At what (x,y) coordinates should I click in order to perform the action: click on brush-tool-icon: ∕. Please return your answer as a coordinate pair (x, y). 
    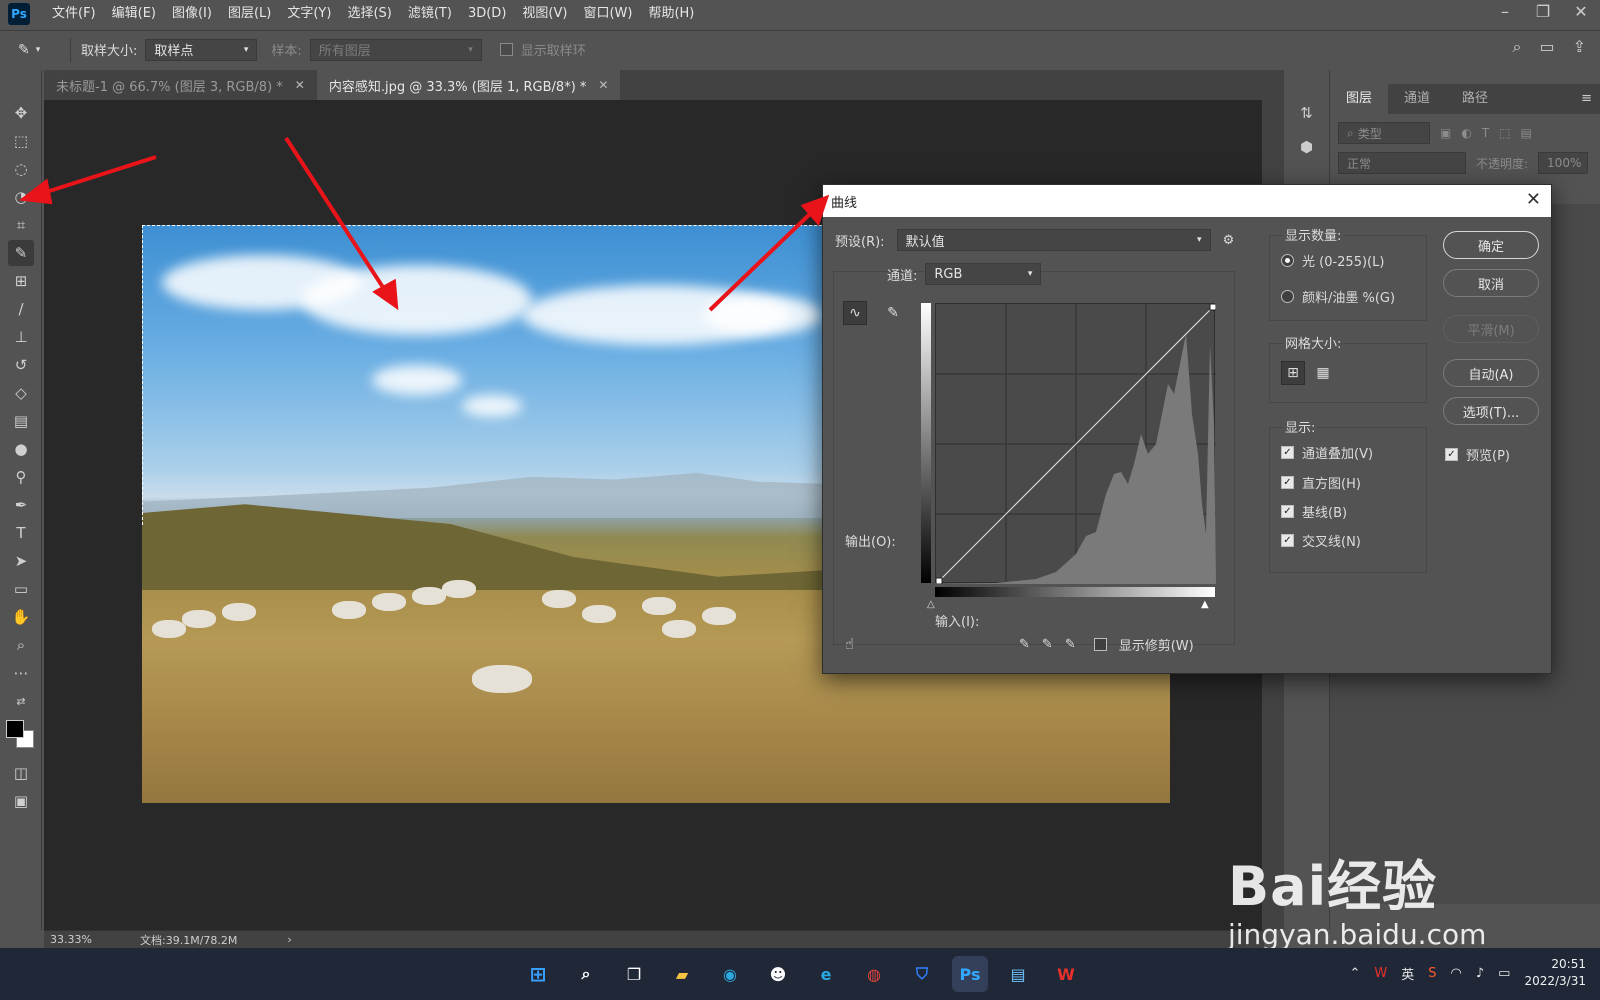
    Looking at the image, I should click on (21, 309).